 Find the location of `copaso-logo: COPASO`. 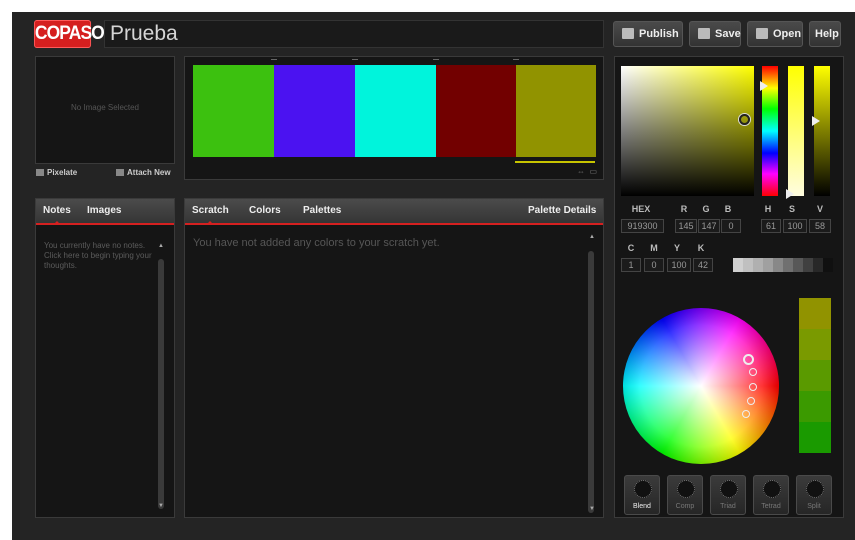

copaso-logo: COPASO is located at coordinates (69, 34).